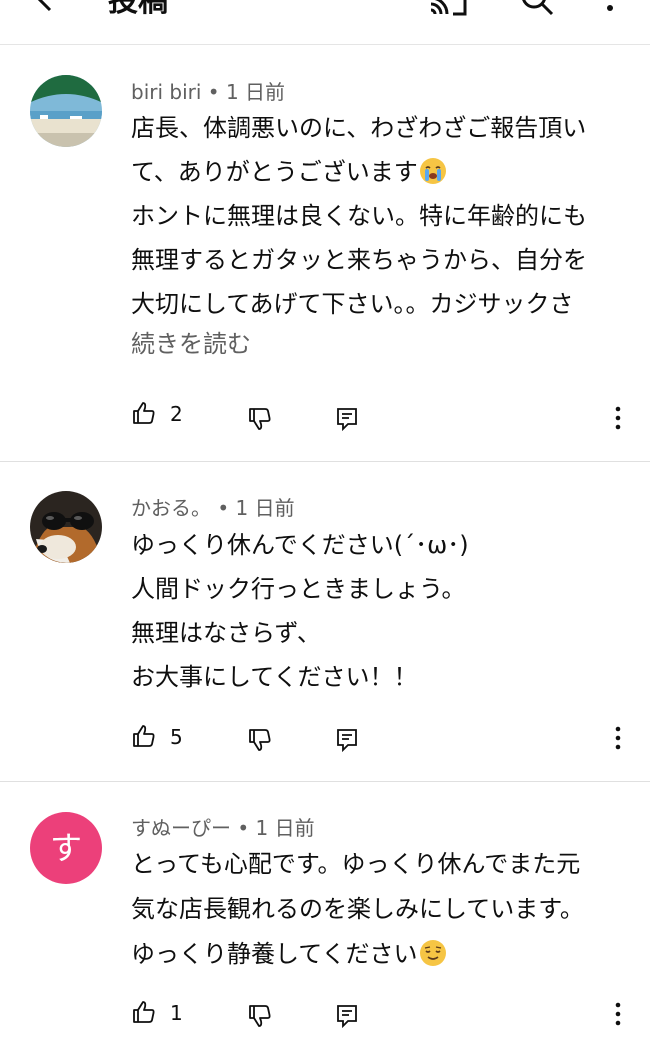 The height and width of the screenshot is (1054, 650). I want to click on like-count: 5, so click(176, 737).